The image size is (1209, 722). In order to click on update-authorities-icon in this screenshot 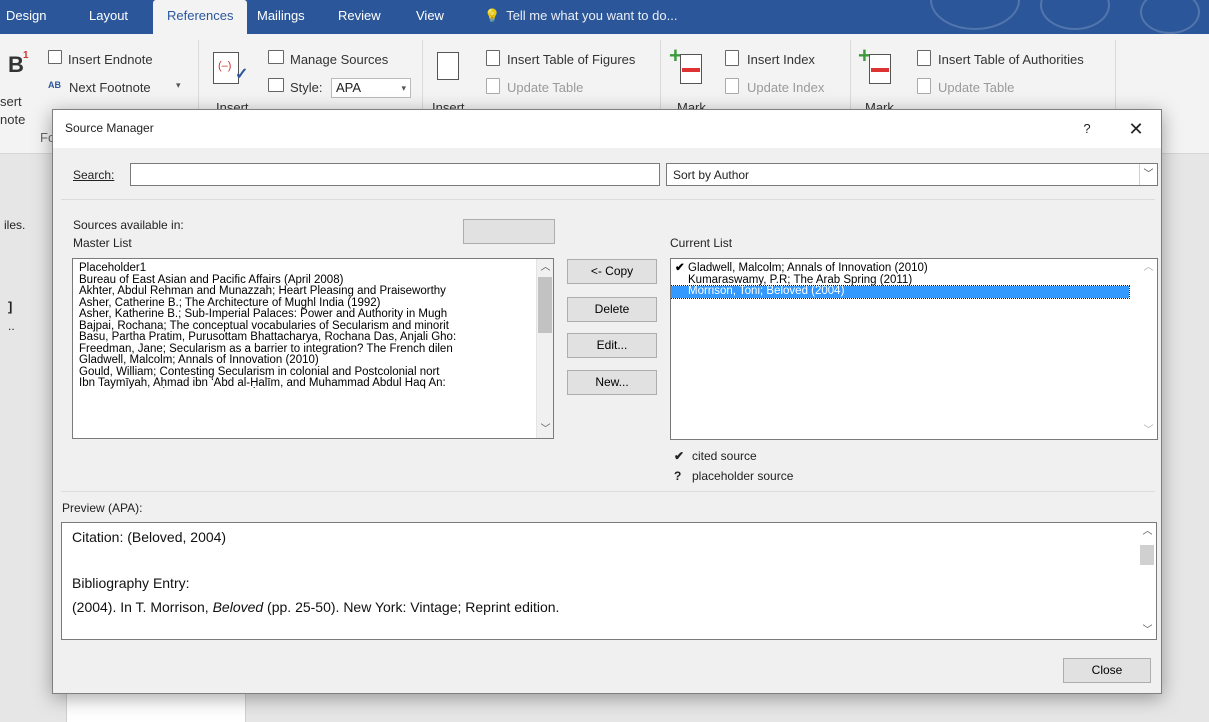, I will do `click(924, 86)`.